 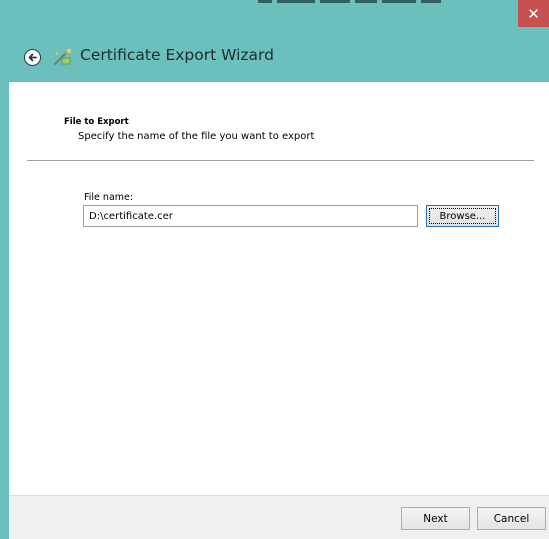 What do you see at coordinates (109, 197) in the screenshot?
I see `file-name-label: File name:` at bounding box center [109, 197].